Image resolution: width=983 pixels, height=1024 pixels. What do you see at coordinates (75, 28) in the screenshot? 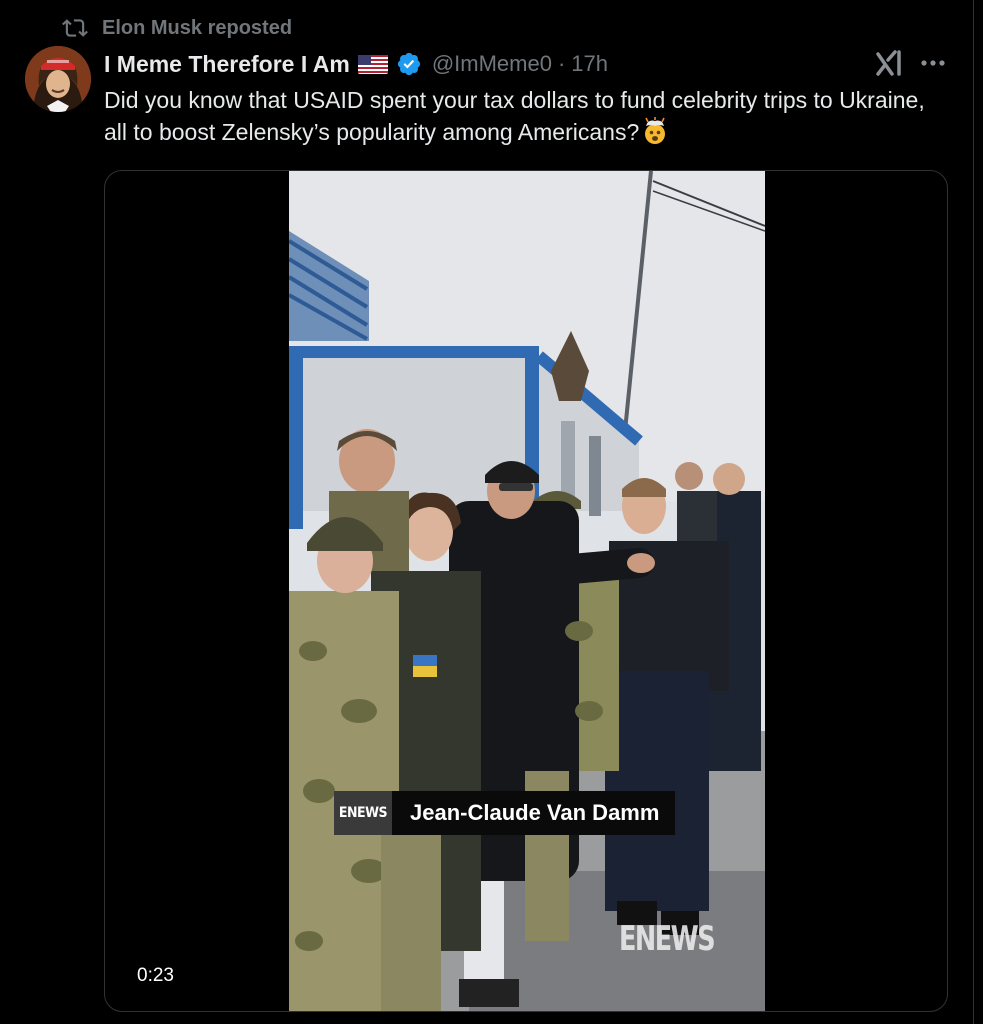
I see `repost-icon` at bounding box center [75, 28].